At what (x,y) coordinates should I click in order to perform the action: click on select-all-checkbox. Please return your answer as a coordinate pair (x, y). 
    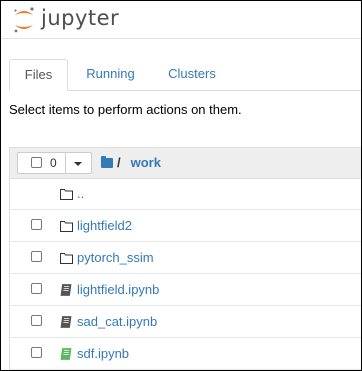
    Looking at the image, I should click on (36, 162).